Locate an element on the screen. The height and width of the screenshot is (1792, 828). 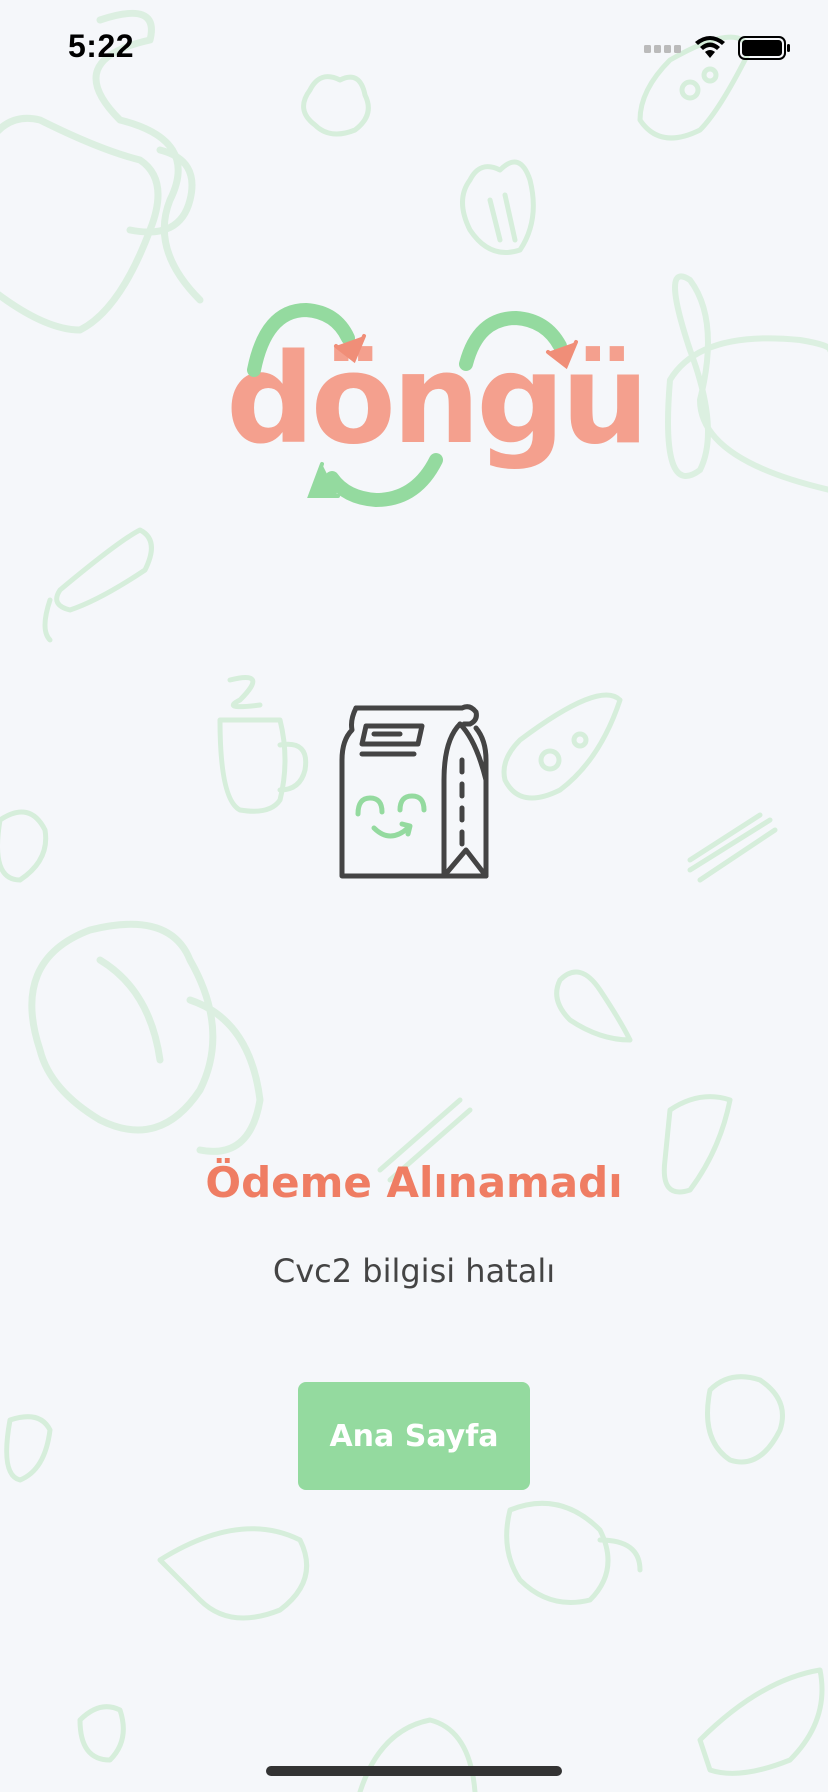
bowl-doodle is located at coordinates (233, 1573).